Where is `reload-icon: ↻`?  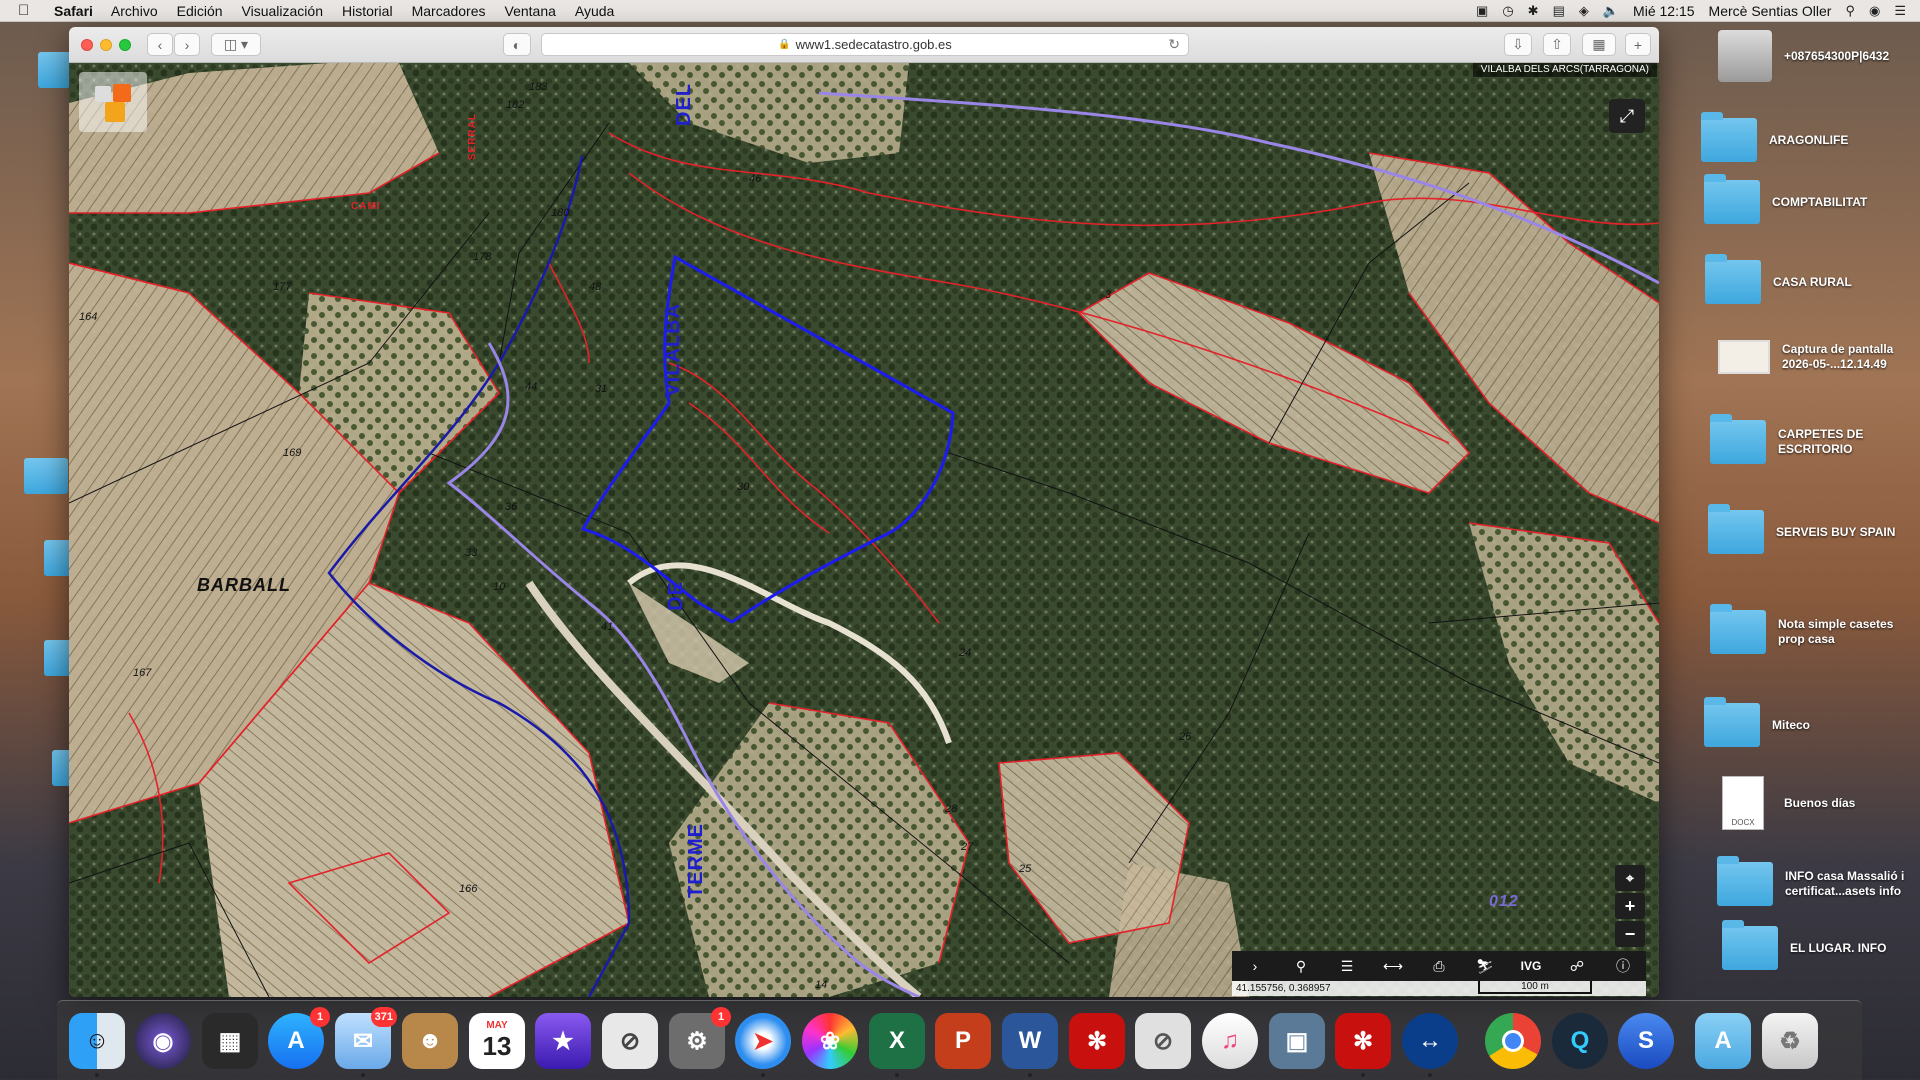 reload-icon: ↻ is located at coordinates (1174, 44).